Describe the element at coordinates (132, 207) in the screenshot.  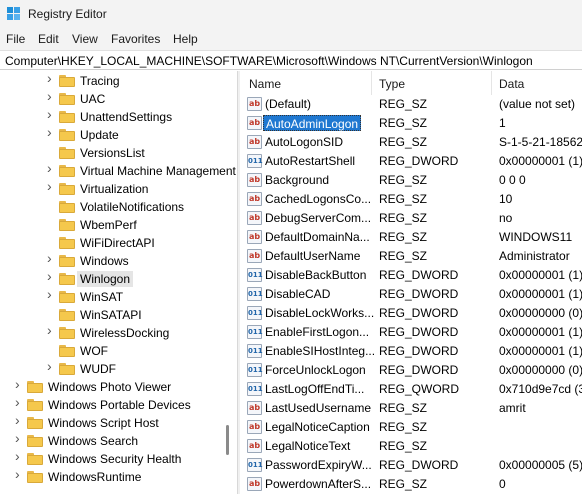
I see `tree-item-label: VolatileNotifications` at that location.